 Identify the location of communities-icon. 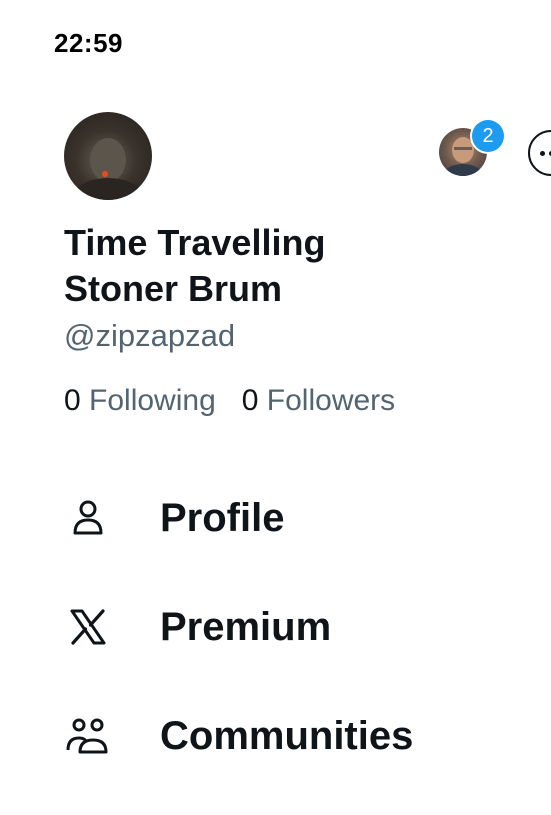
(88, 736).